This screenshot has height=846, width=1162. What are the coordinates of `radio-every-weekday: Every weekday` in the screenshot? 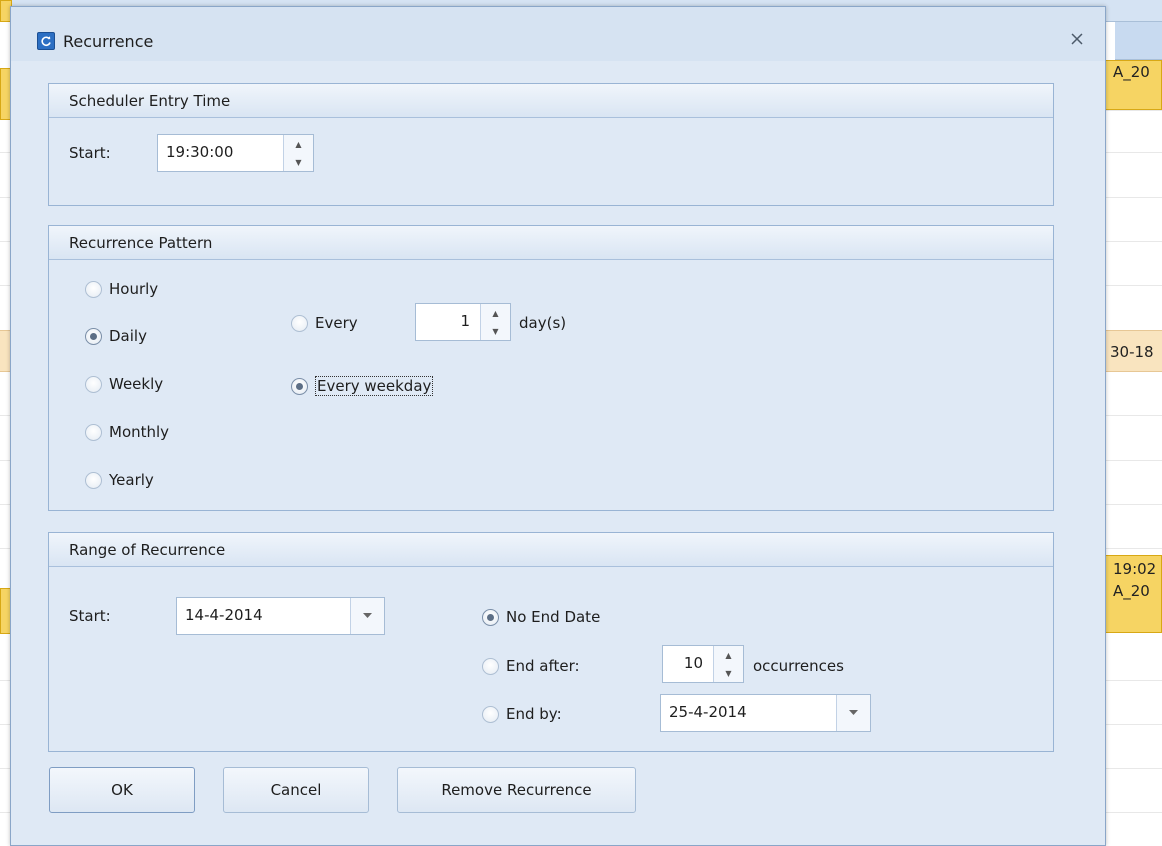 It's located at (362, 386).